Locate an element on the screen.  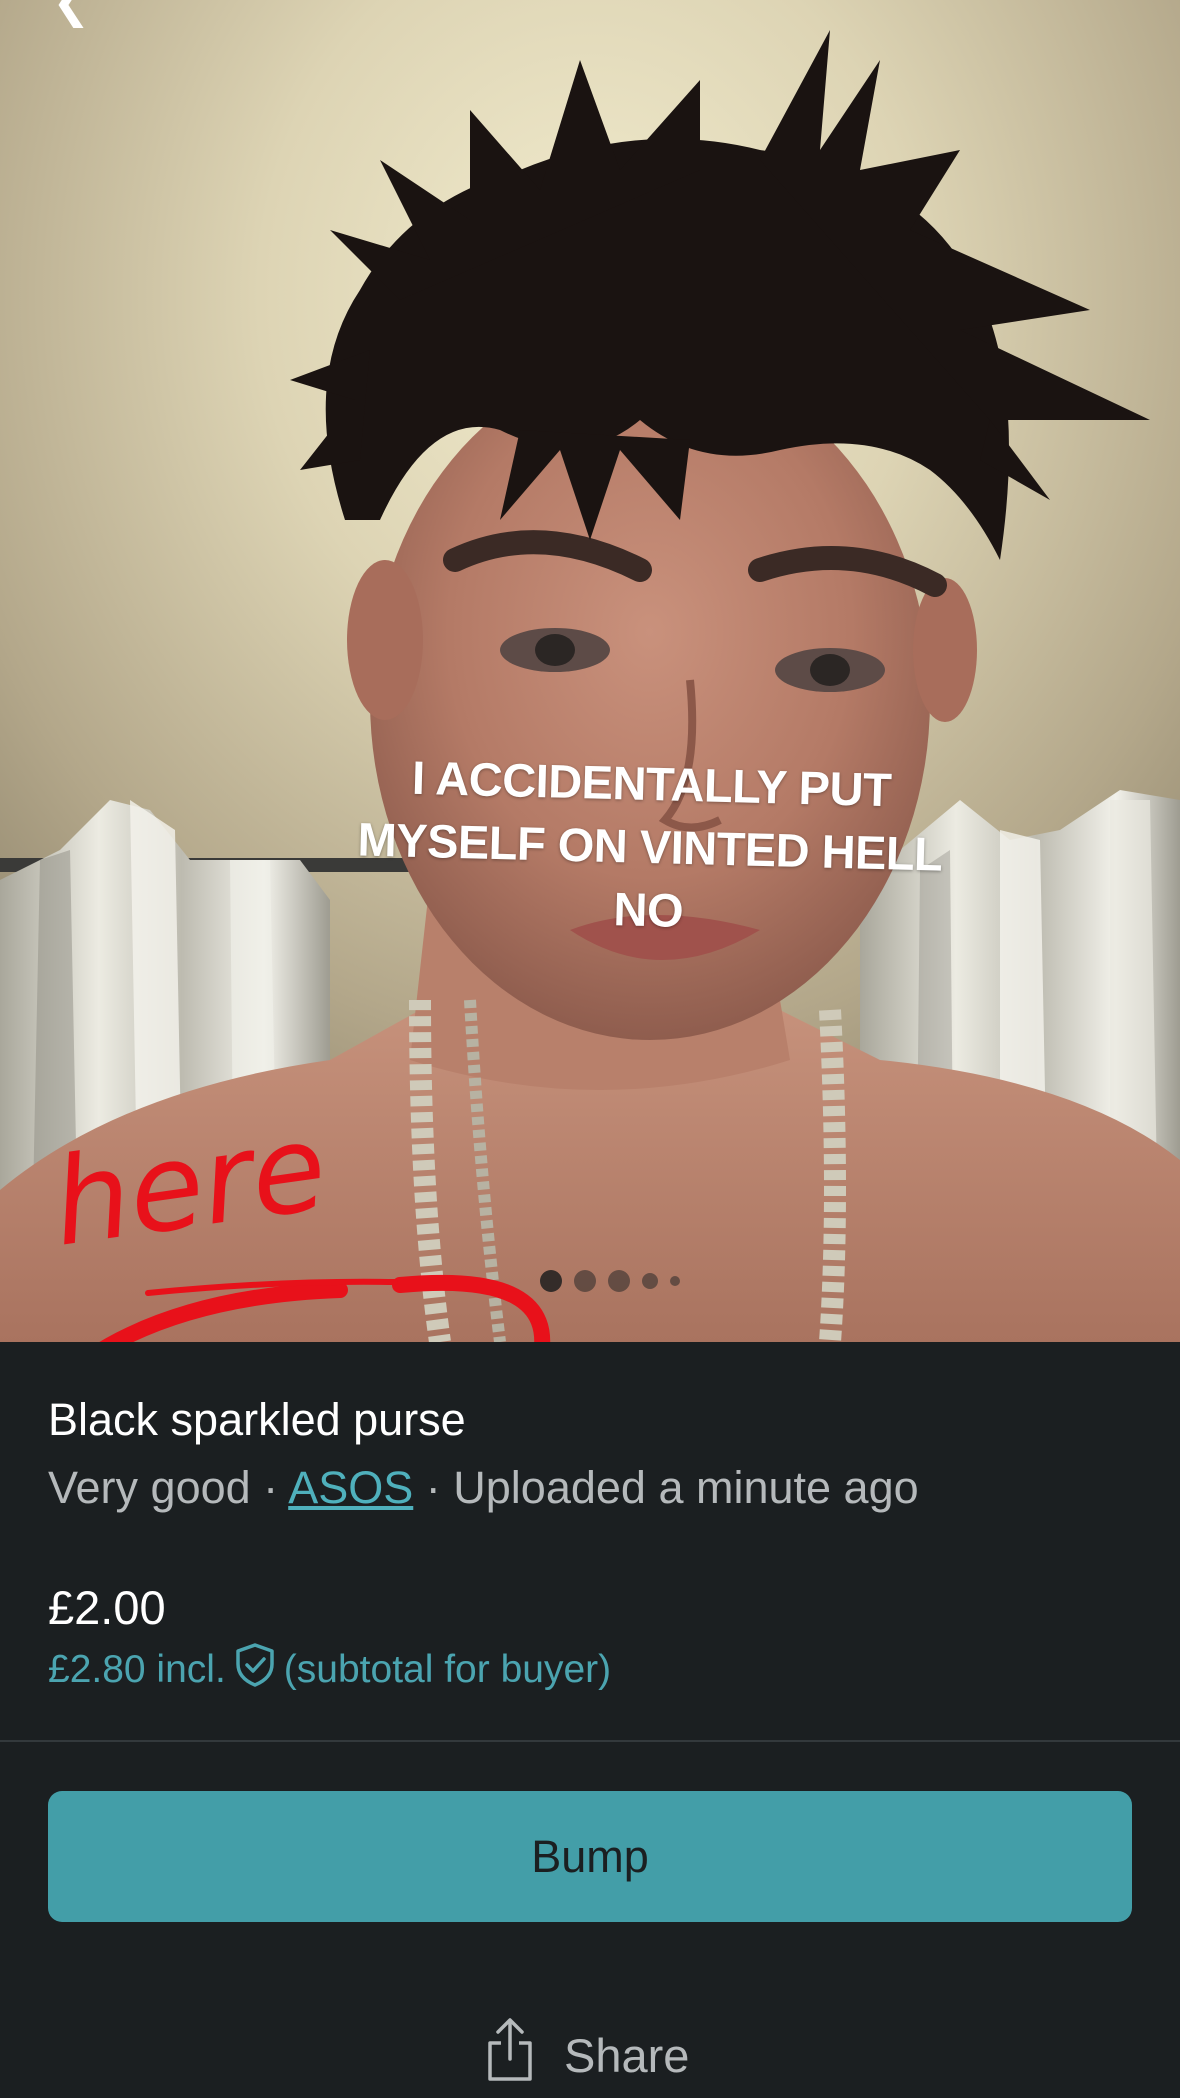
more-dots-icon: ••• is located at coordinates (1098, 8).